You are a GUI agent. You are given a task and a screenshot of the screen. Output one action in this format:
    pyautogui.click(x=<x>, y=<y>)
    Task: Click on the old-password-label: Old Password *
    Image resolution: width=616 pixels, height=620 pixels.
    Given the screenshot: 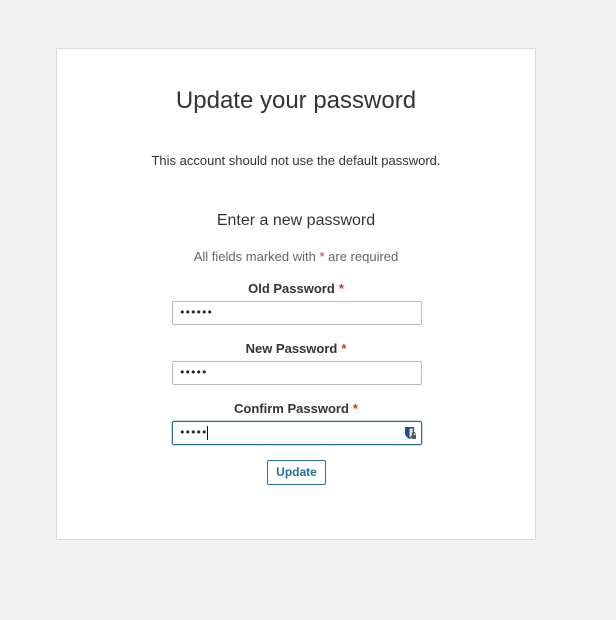 What is the action you would take?
    pyautogui.click(x=296, y=289)
    